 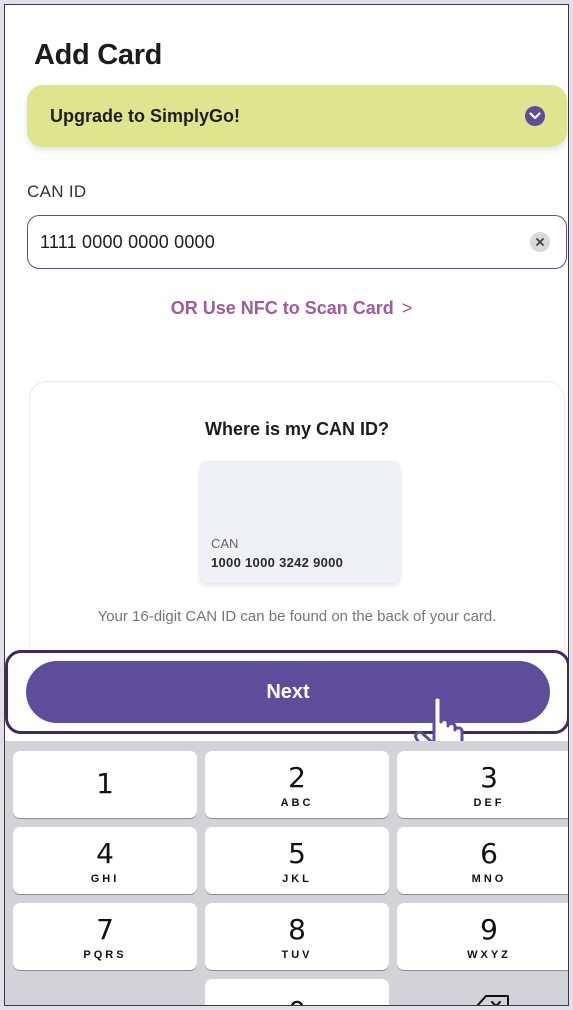 What do you see at coordinates (105, 929) in the screenshot?
I see `key-digit: 7` at bounding box center [105, 929].